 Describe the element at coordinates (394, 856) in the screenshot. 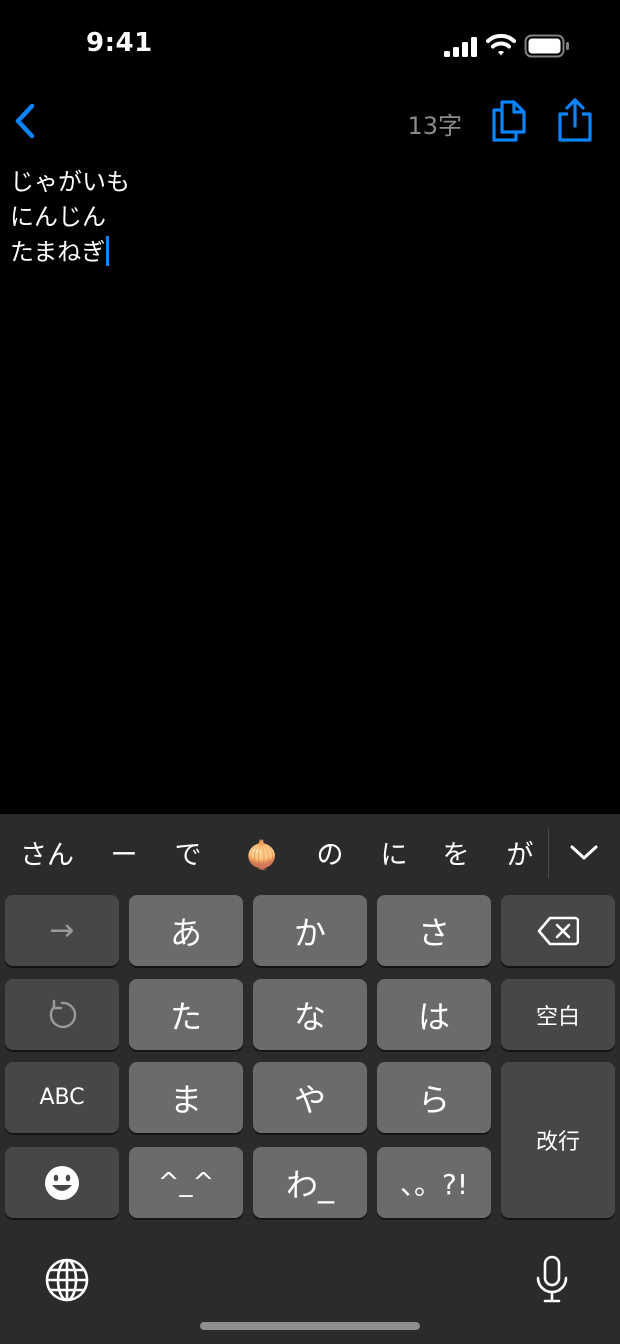

I see `suggestion-item: に` at that location.